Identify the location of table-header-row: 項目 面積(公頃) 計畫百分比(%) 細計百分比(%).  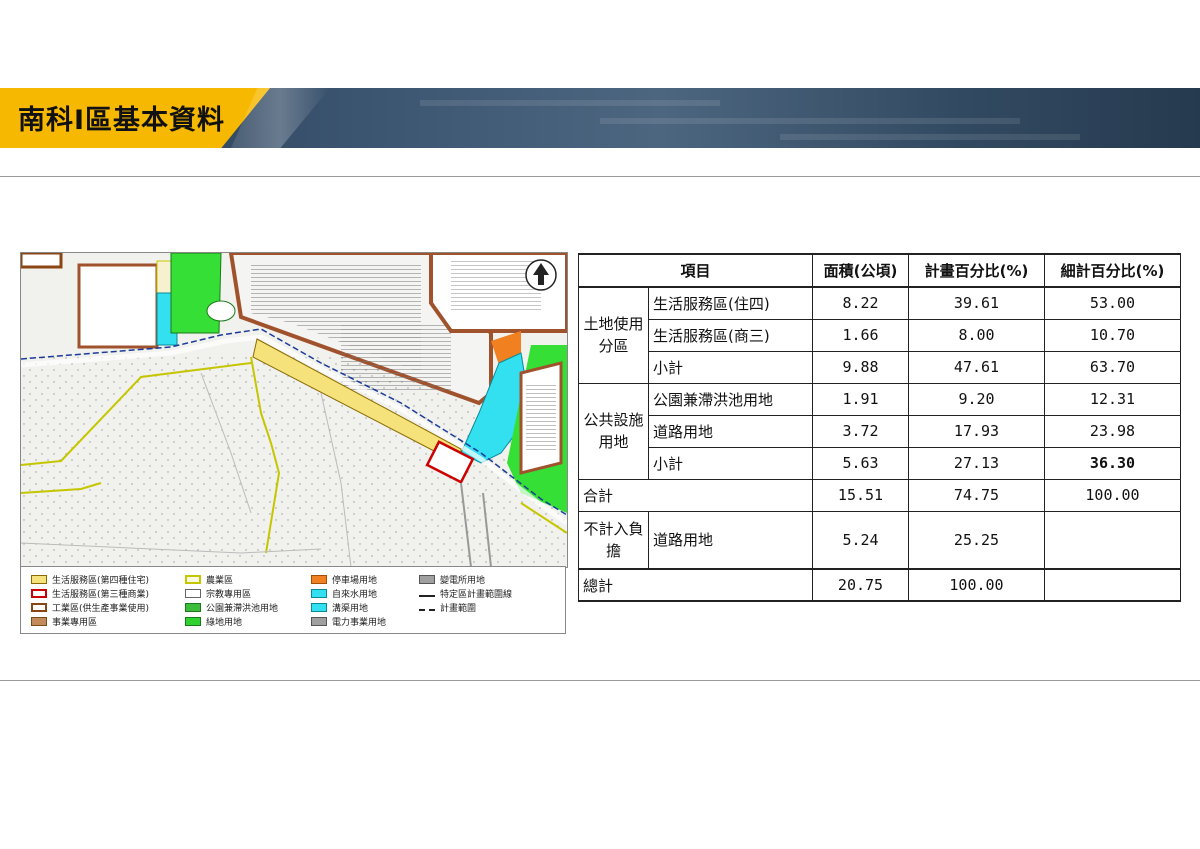
(879, 270).